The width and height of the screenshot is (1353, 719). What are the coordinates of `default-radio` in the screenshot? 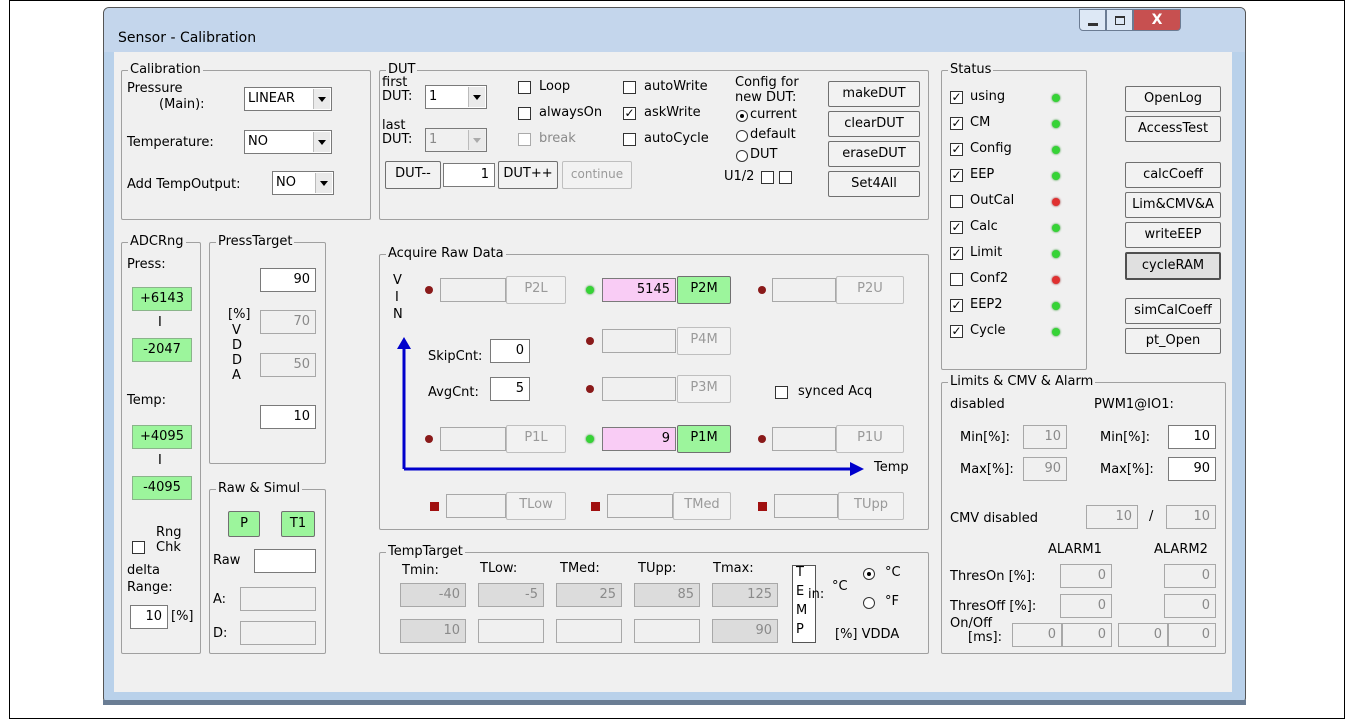 It's located at (742, 136).